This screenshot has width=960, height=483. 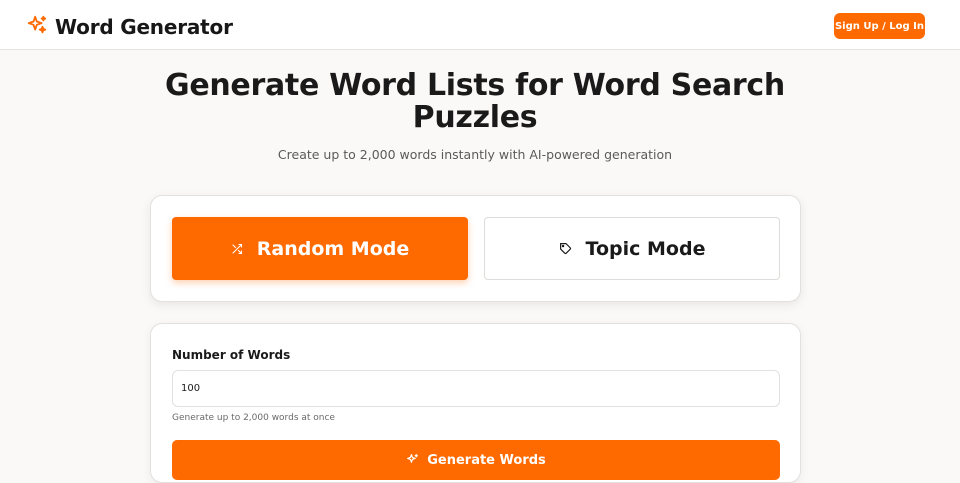 What do you see at coordinates (231, 355) in the screenshot?
I see `word-count-label: Number of Words` at bounding box center [231, 355].